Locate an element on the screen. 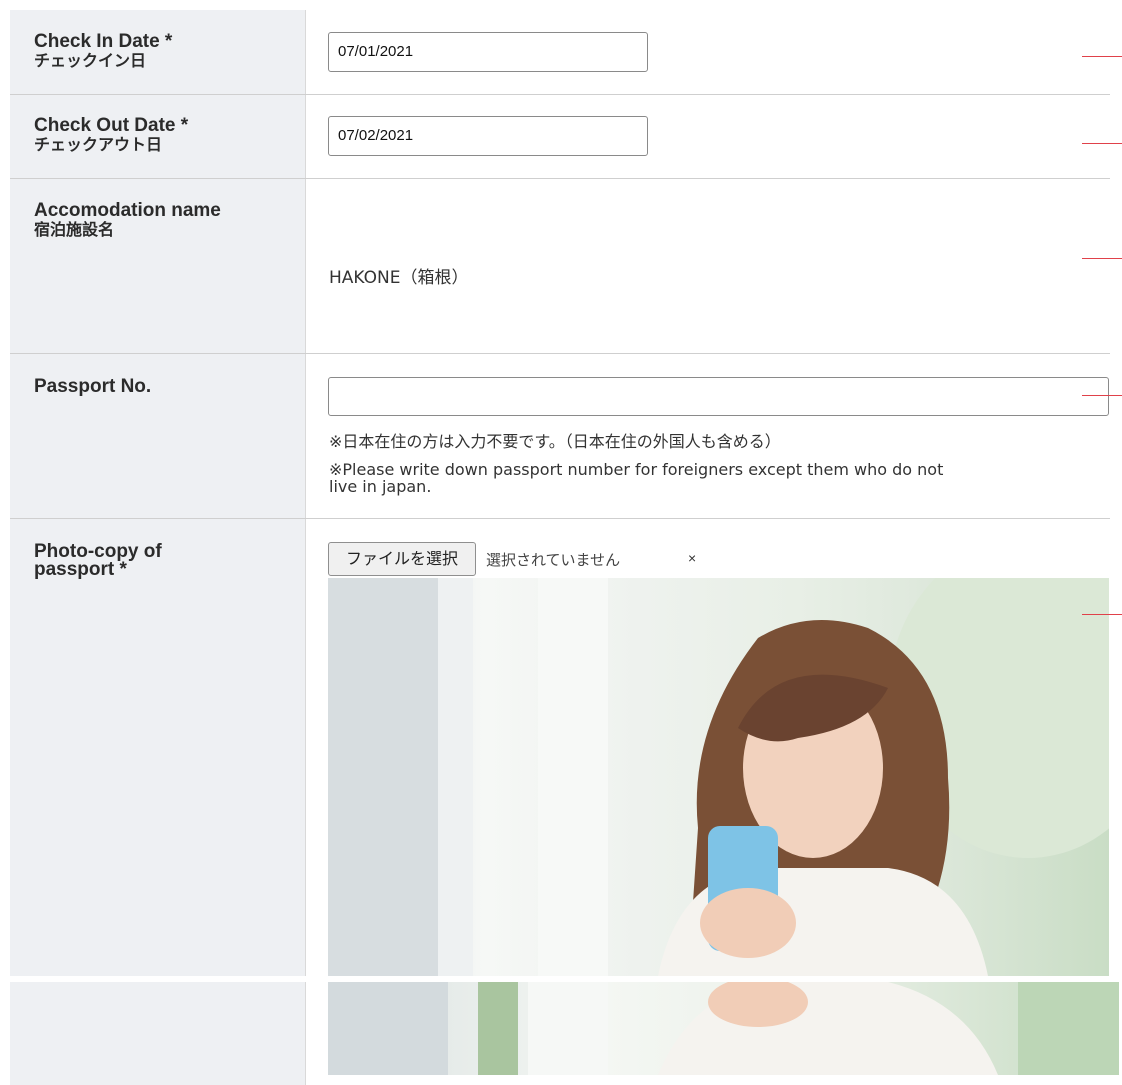 Image resolution: width=1122 pixels, height=1085 pixels. passport-photo-label-cell: Photo-copy of passport * is located at coordinates (158, 747).